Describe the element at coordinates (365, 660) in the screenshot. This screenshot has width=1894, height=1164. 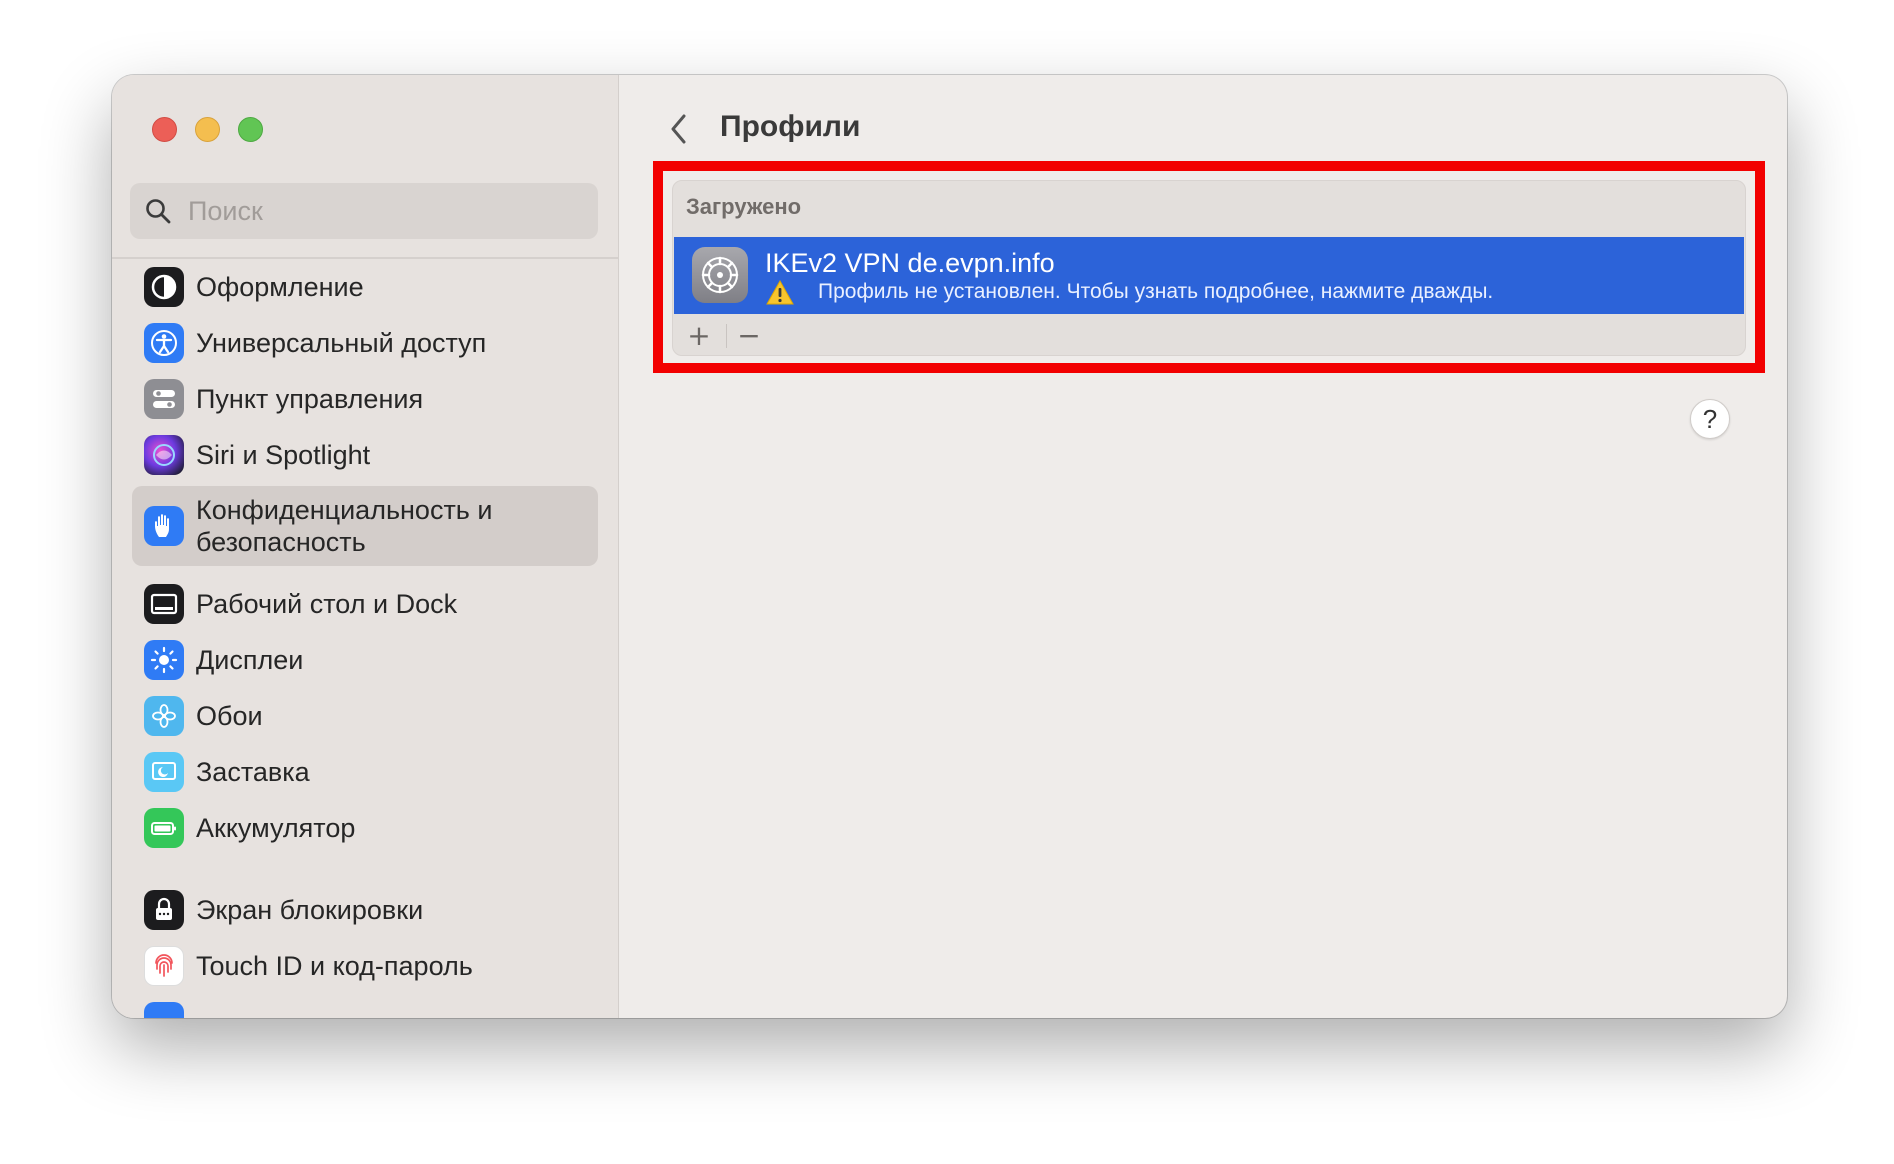
I see `sidebar-item-displays: Дисплеи` at that location.